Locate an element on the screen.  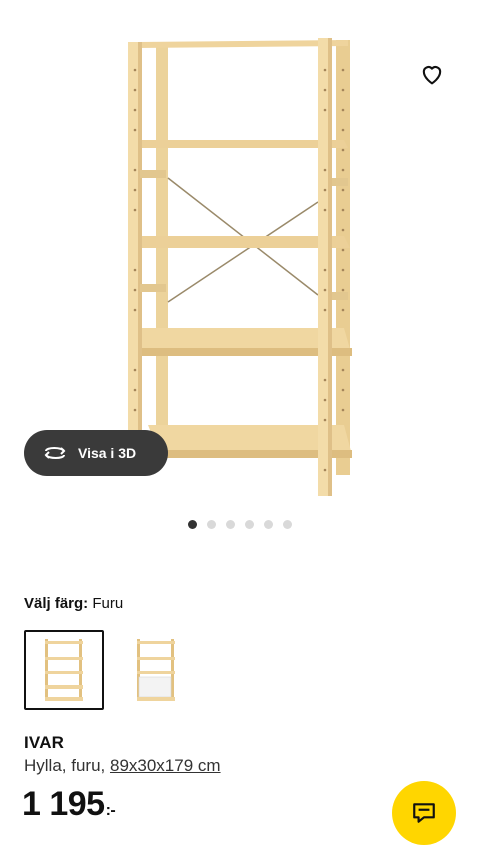
color-option-furu is located at coordinates (64, 670).